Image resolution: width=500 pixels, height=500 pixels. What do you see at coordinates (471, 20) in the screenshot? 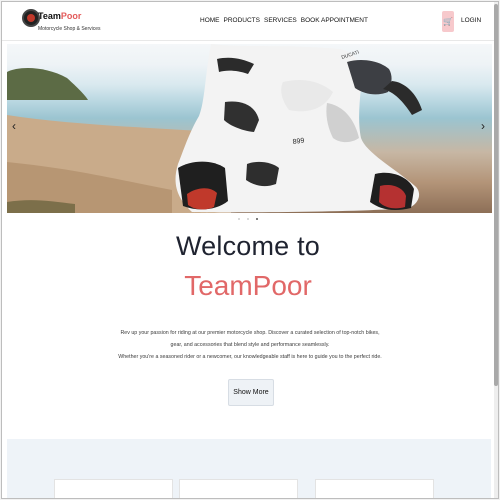
I see `login-link: LOGIN` at bounding box center [471, 20].